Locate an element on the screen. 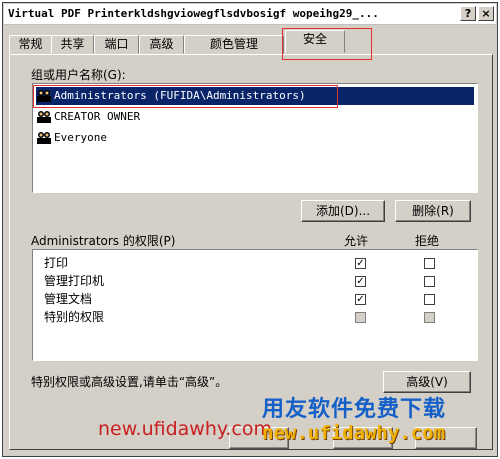  deny-manage-printer-checkbox is located at coordinates (429, 281).